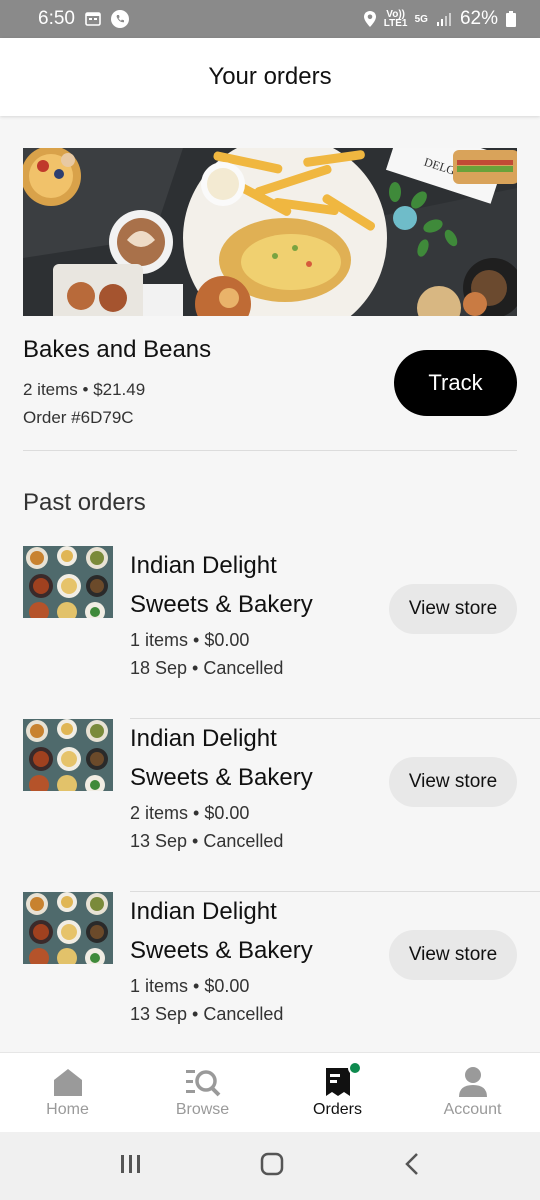 The image size is (540, 1200). I want to click on nav-orders: Orders, so click(337, 1092).